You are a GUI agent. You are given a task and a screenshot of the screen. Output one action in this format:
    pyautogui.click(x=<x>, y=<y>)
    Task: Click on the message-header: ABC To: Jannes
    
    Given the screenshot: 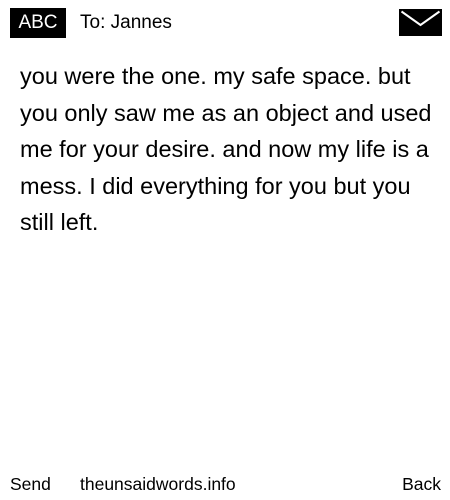 What is the action you would take?
    pyautogui.click(x=225, y=22)
    